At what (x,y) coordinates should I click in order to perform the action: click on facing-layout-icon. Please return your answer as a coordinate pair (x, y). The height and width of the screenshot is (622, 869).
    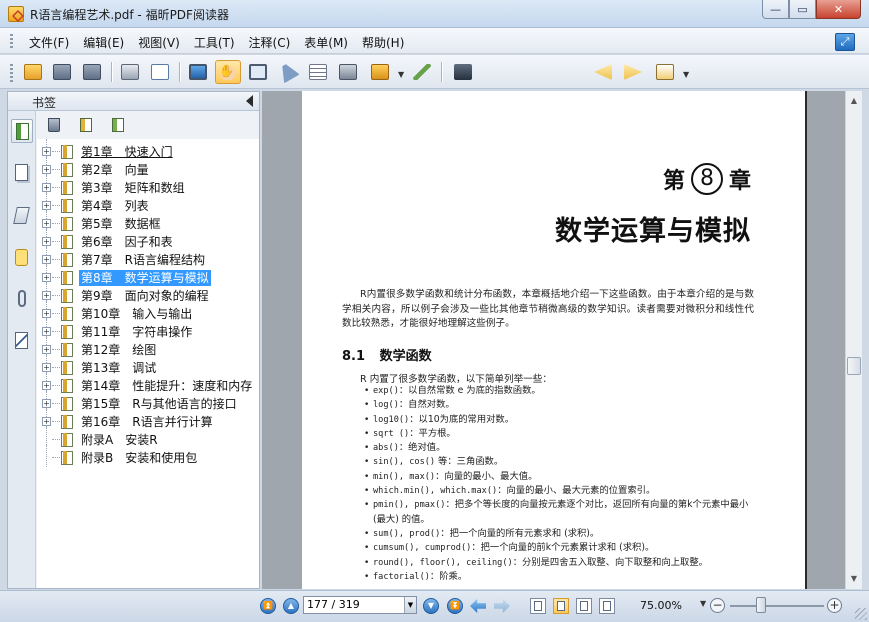
    Looking at the image, I should click on (584, 606).